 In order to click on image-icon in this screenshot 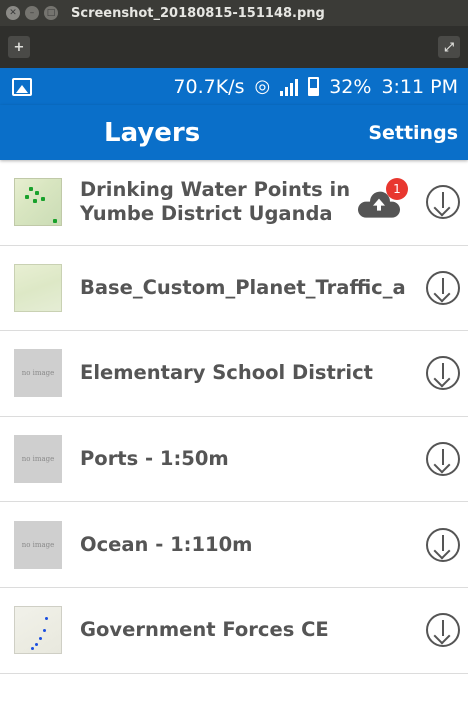, I will do `click(22, 86)`.